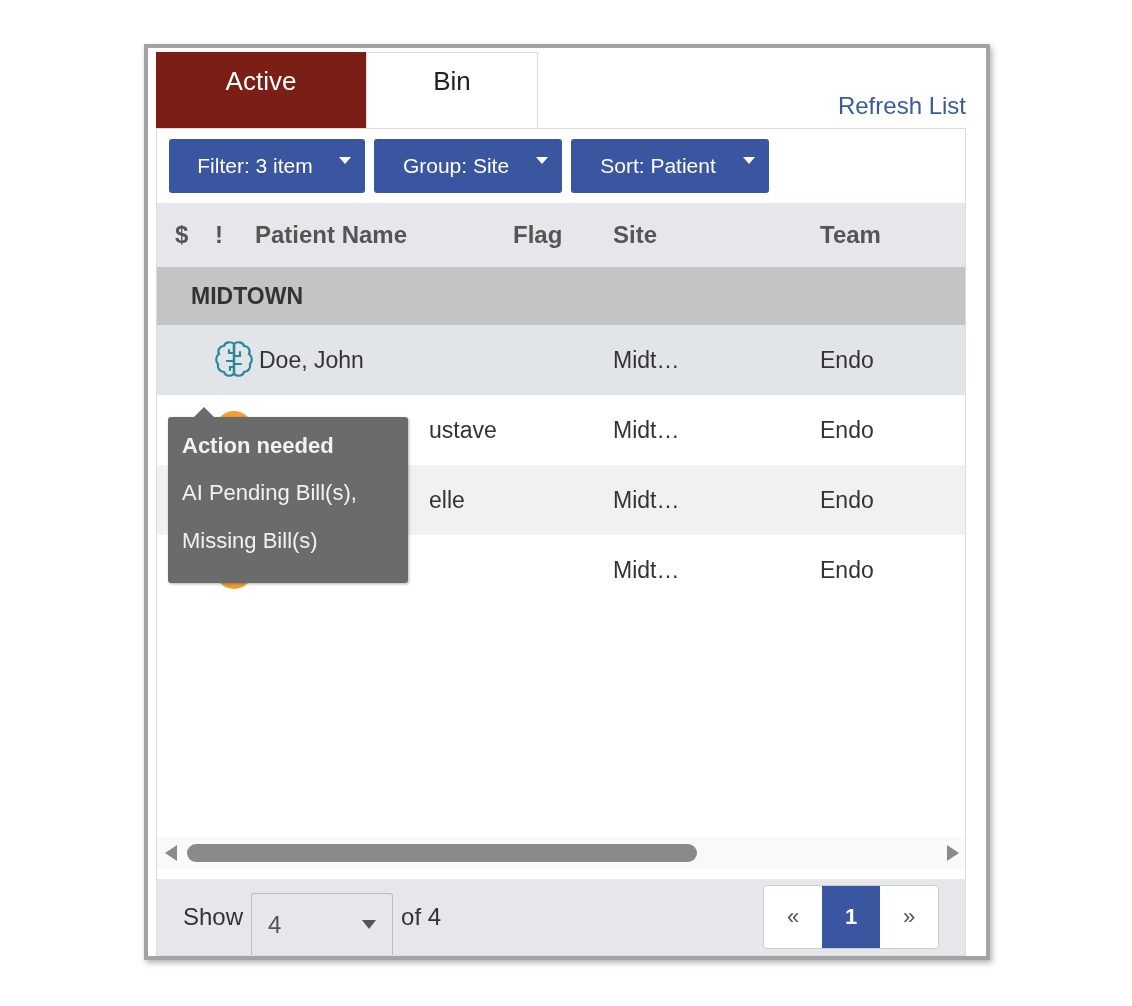 The image size is (1132, 1006). I want to click on patient-name: Doe, John, so click(311, 360).